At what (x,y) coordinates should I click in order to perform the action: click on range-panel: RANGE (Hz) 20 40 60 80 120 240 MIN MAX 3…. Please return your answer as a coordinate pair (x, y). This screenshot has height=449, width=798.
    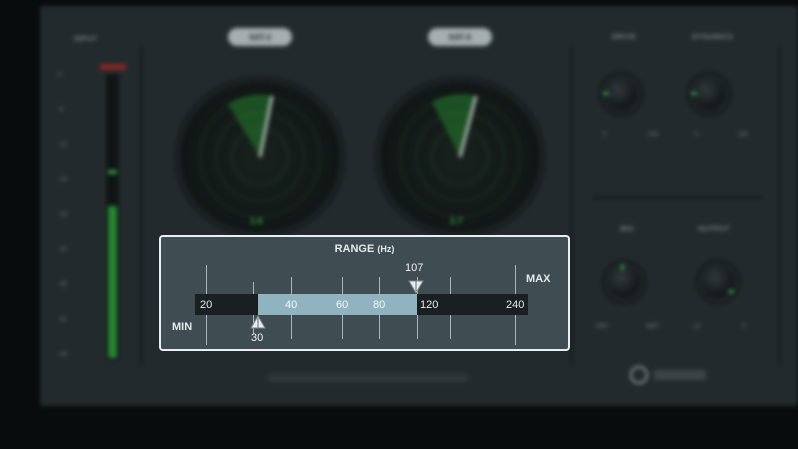
    Looking at the image, I should click on (364, 293).